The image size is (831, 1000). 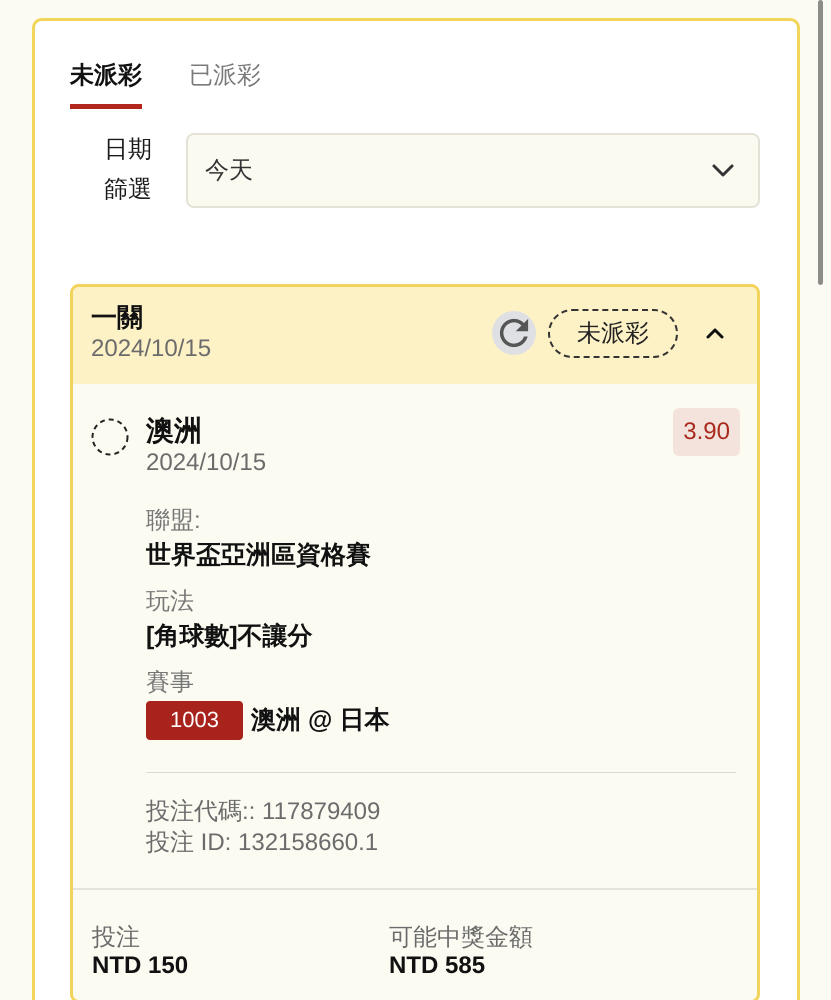 What do you see at coordinates (715, 333) in the screenshot?
I see `caret-up-icon` at bounding box center [715, 333].